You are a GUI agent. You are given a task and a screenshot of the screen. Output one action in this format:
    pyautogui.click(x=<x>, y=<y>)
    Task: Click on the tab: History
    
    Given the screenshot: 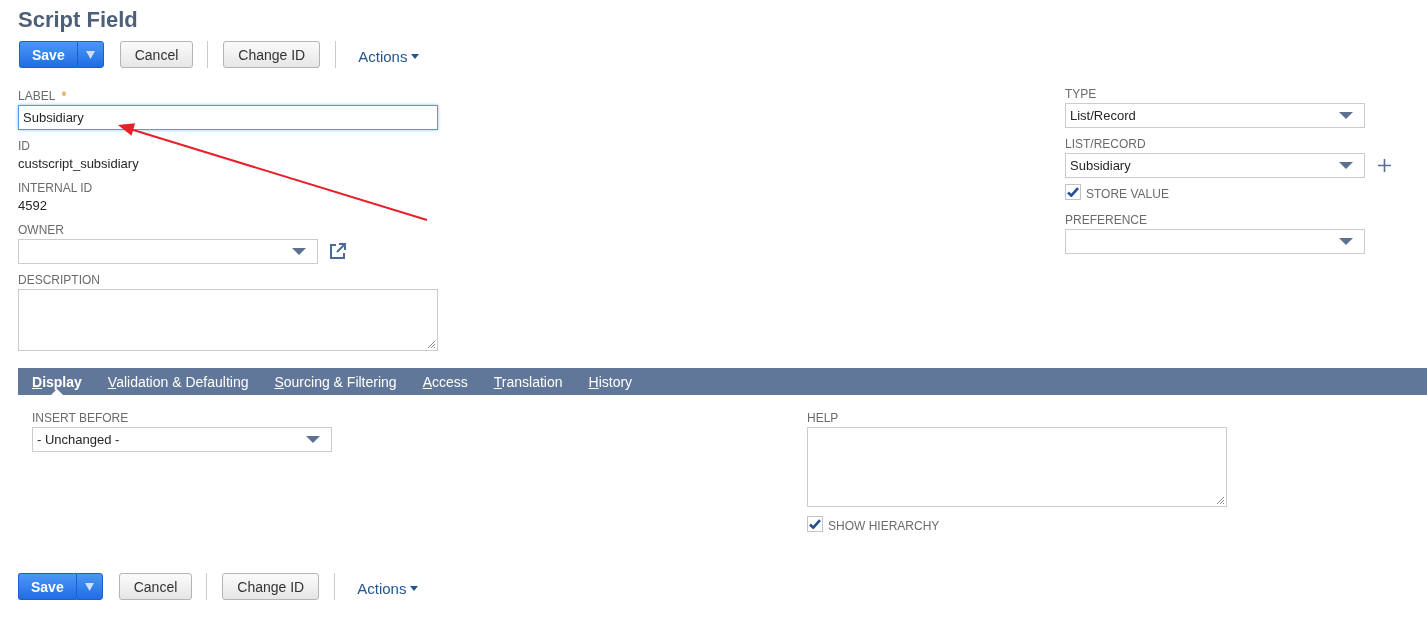 What is the action you would take?
    pyautogui.click(x=610, y=381)
    